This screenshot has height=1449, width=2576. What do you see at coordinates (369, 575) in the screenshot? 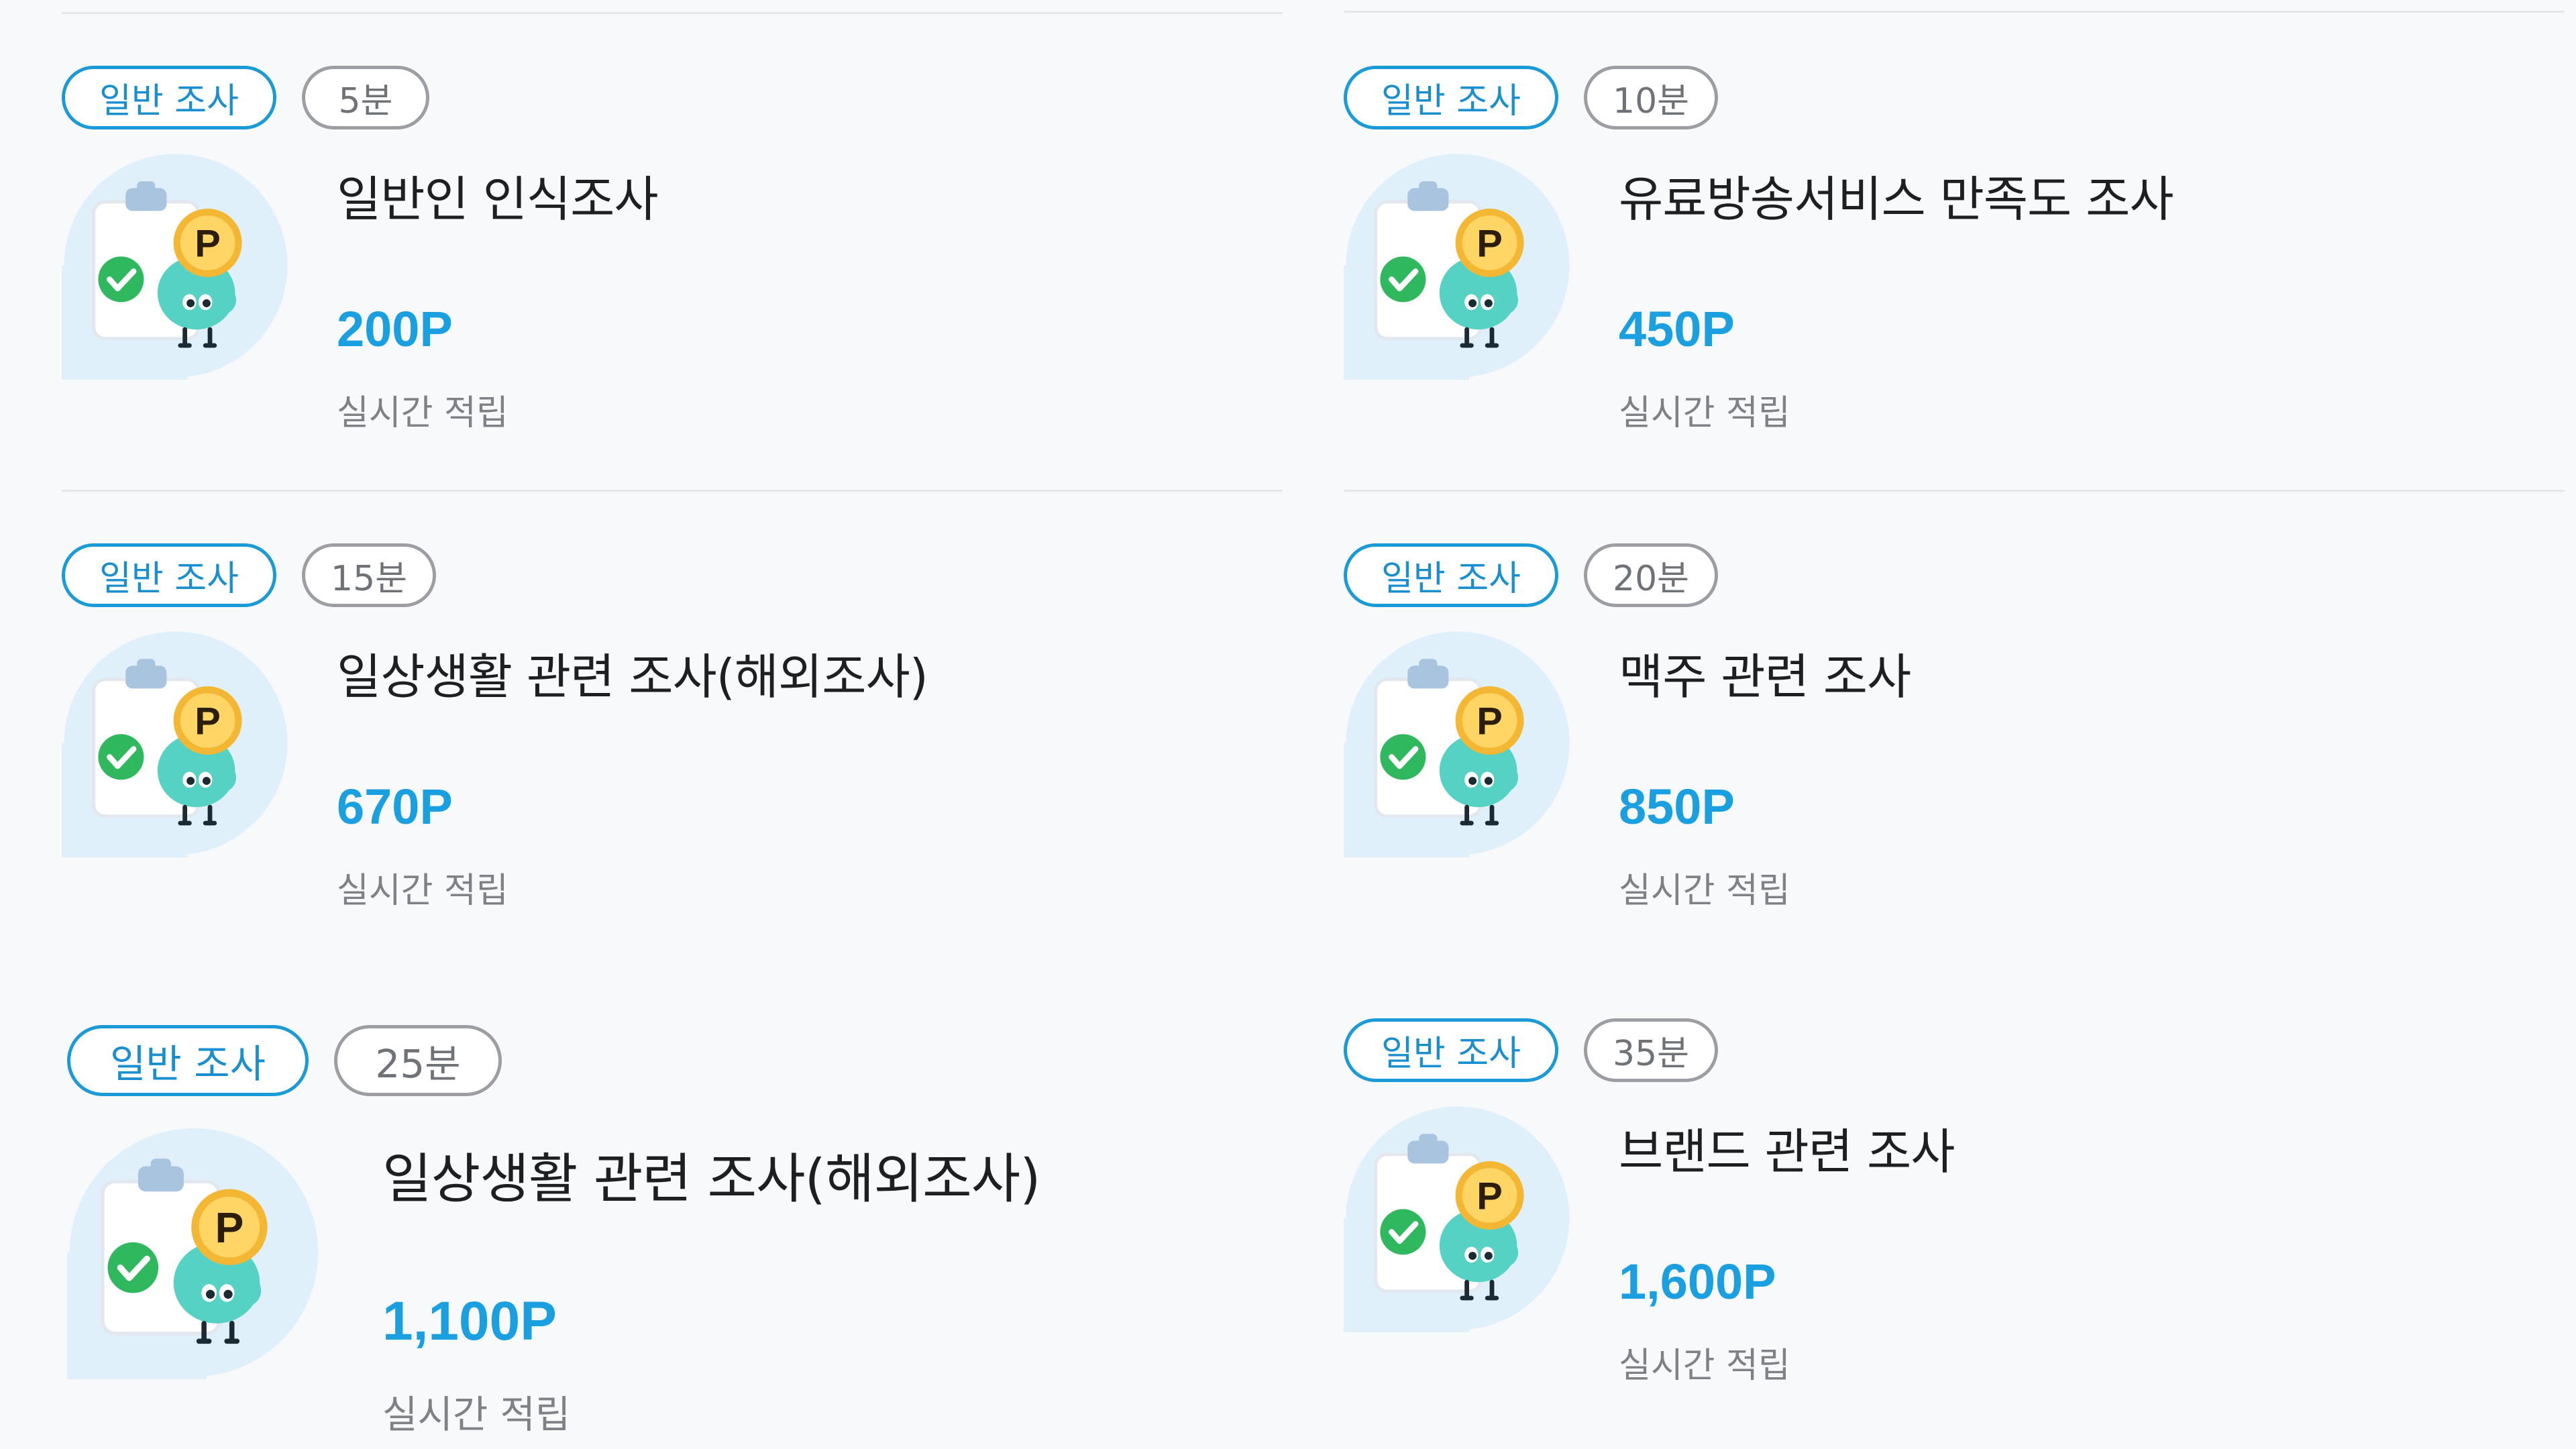
I see `duration-badge: 15분` at bounding box center [369, 575].